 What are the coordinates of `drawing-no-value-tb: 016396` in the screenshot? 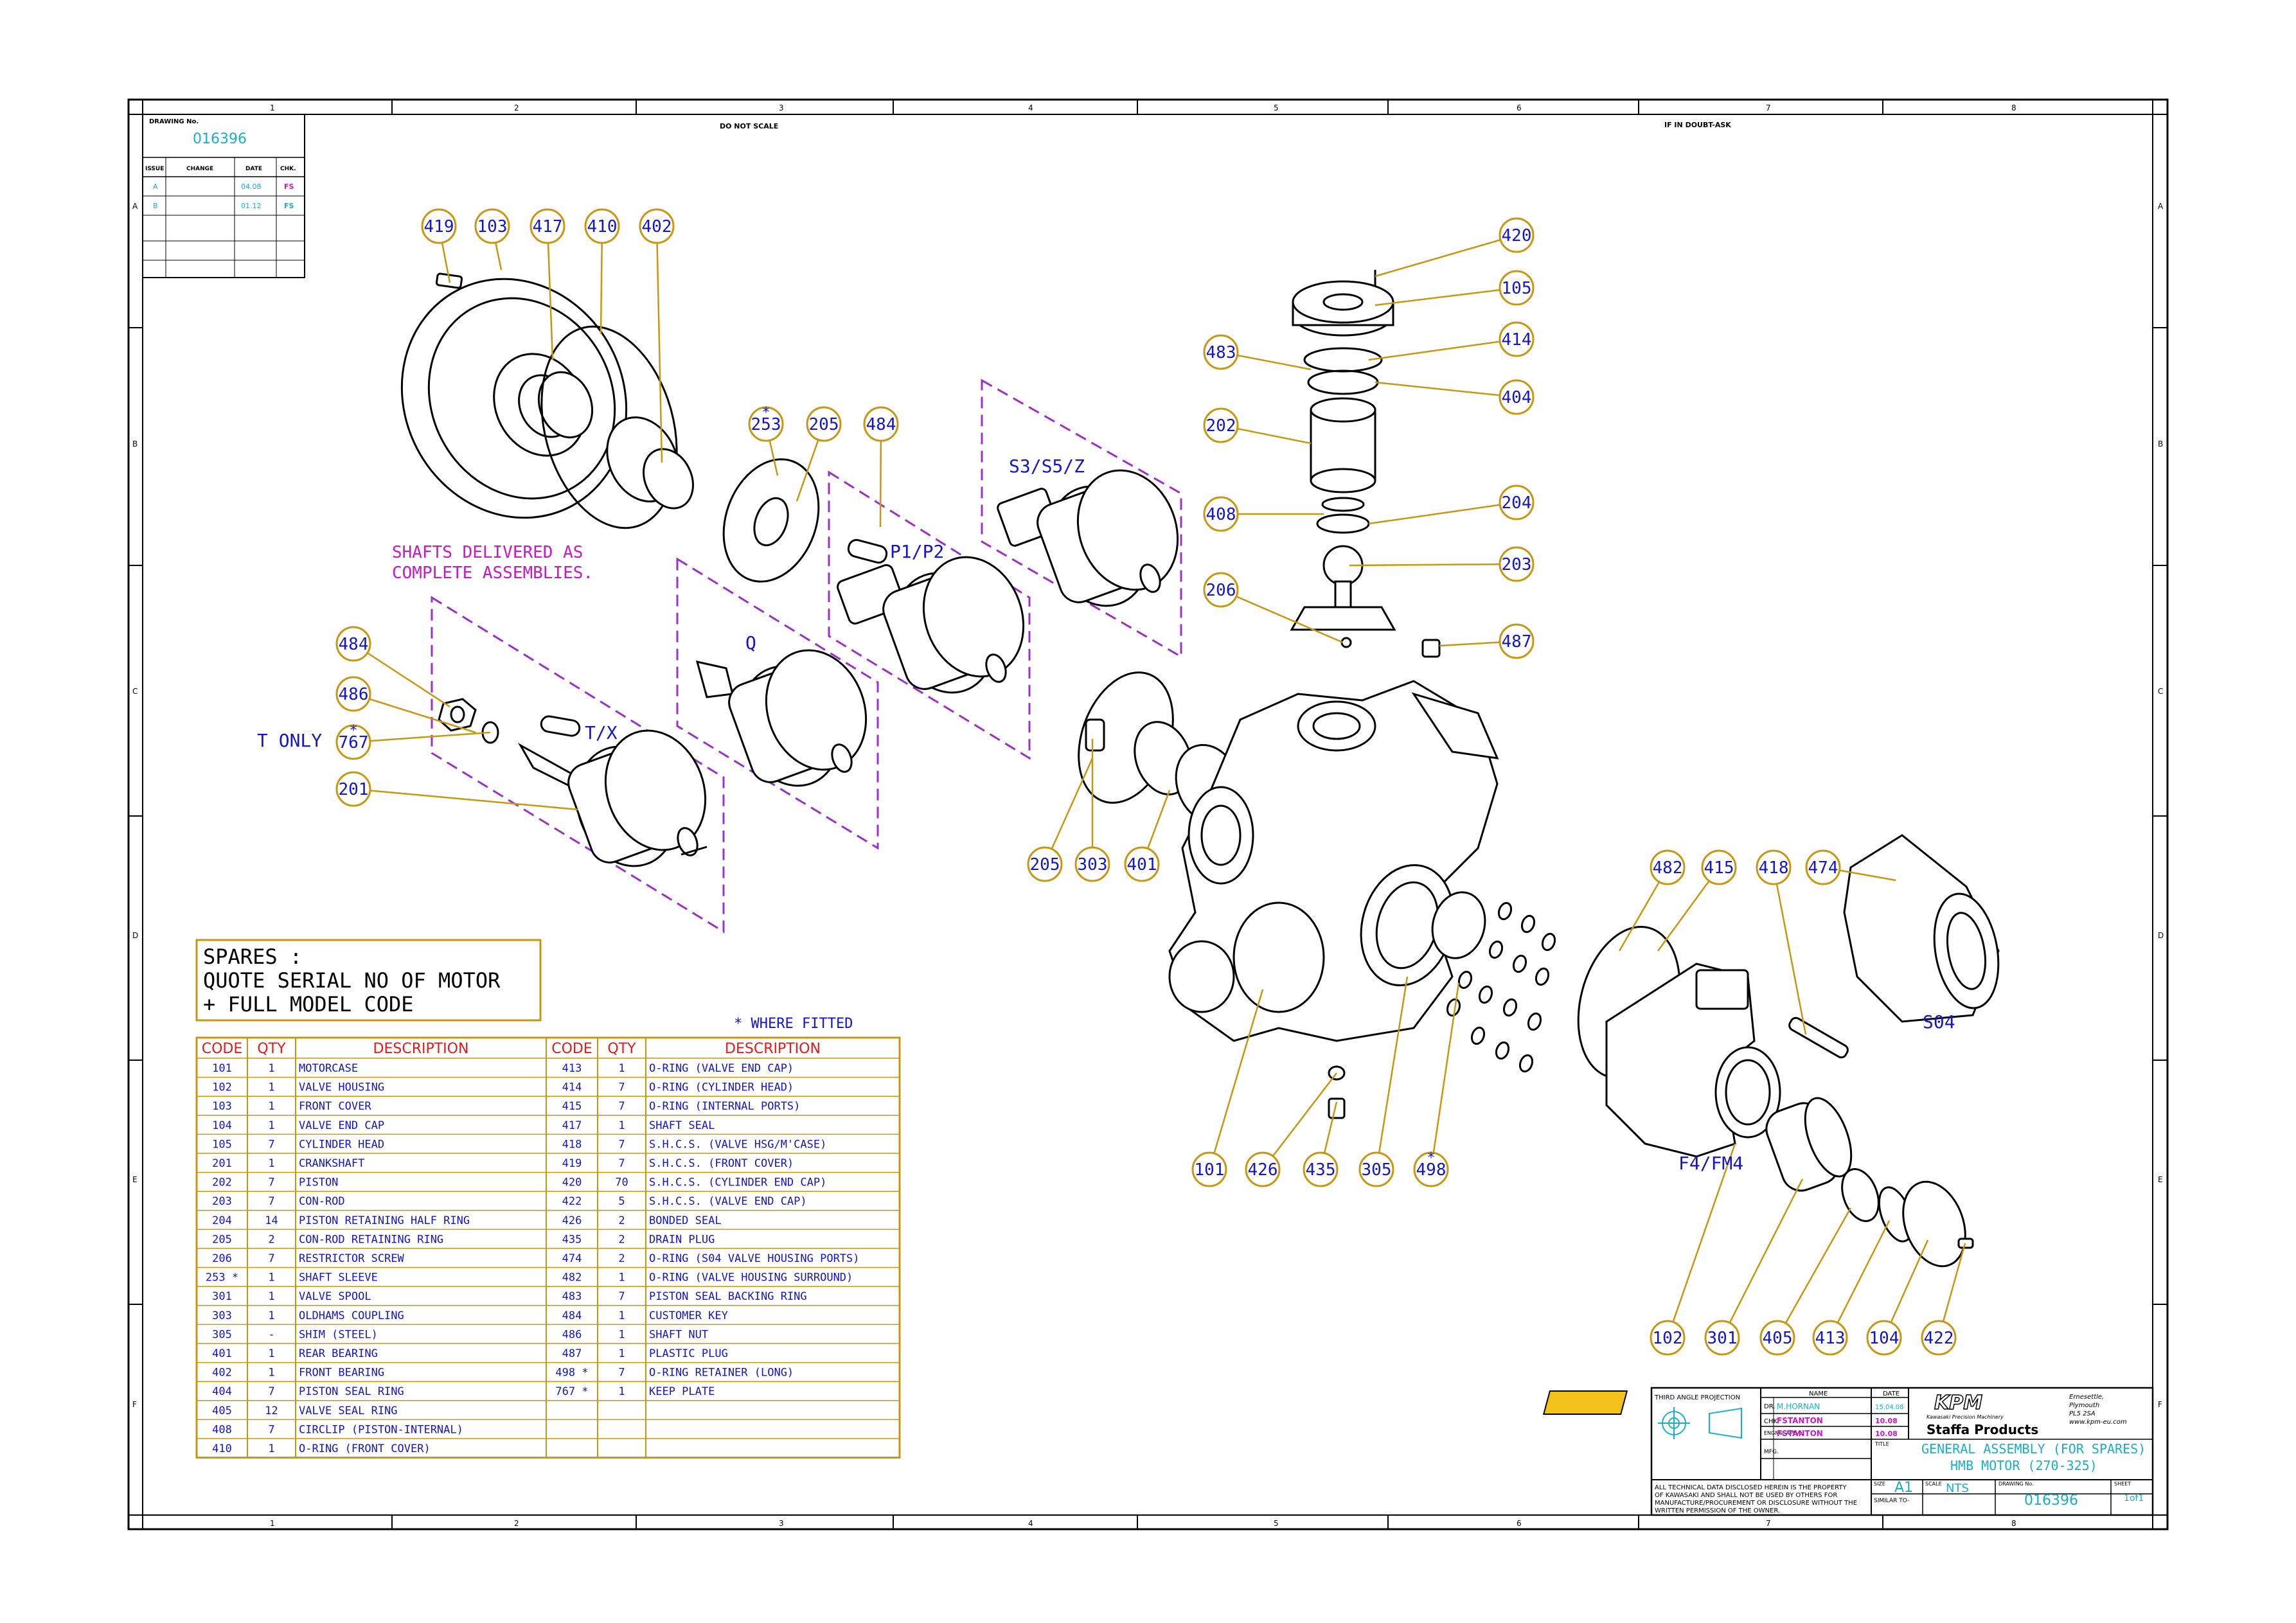 It's located at (2051, 1501).